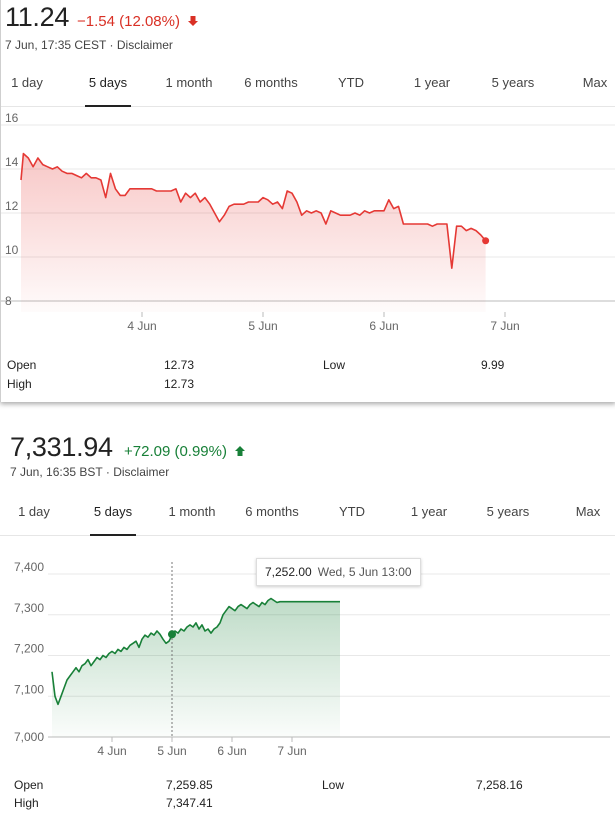 The image size is (615, 814). Describe the element at coordinates (29, 568) in the screenshot. I see `y-tick-label: 7,400` at that location.